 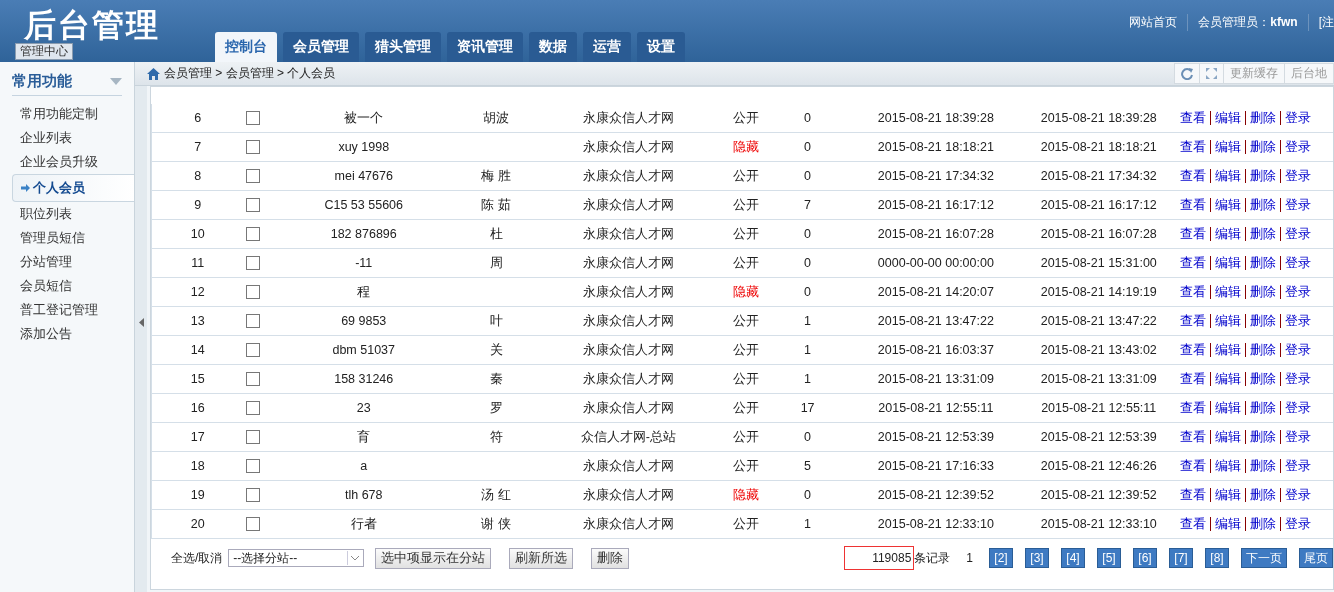 I want to click on page-link: [4], so click(x=1073, y=558).